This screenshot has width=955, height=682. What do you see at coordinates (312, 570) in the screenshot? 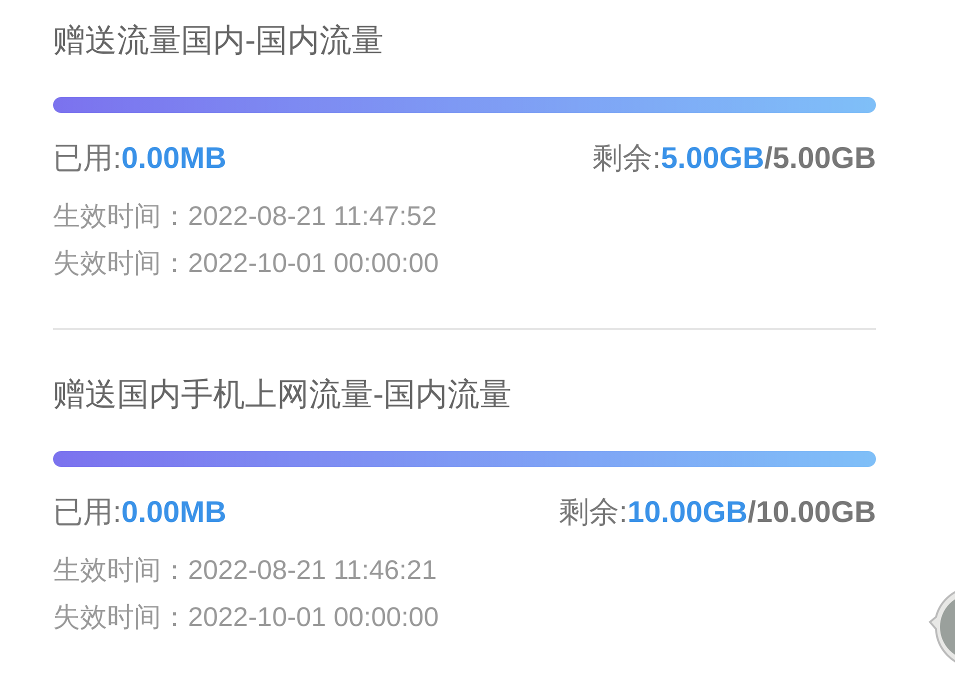
I see `start-time: 2022-08-21 11:46:21` at bounding box center [312, 570].